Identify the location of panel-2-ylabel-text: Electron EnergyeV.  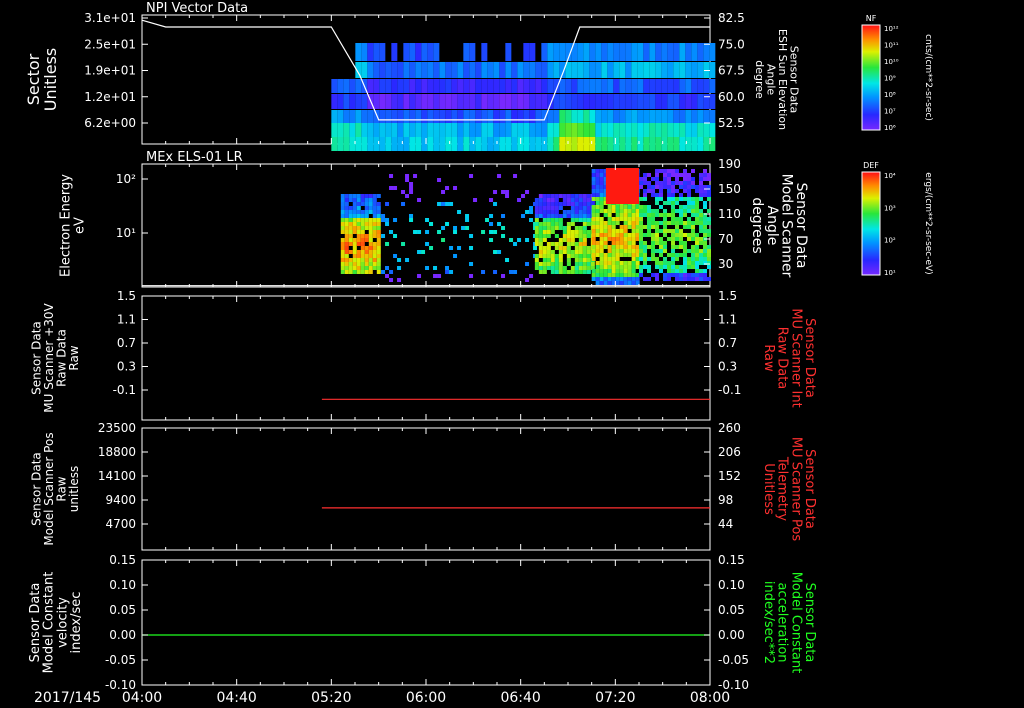
(73, 225).